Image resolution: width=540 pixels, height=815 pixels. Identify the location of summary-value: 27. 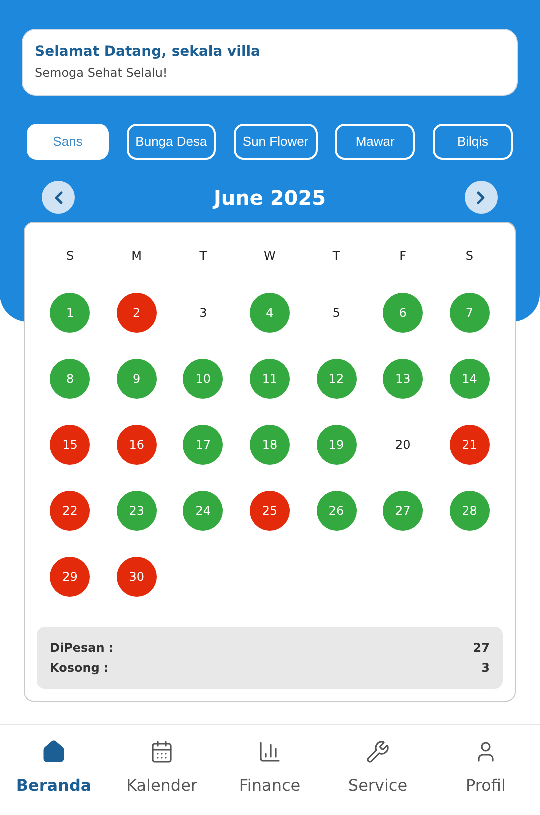
(481, 648).